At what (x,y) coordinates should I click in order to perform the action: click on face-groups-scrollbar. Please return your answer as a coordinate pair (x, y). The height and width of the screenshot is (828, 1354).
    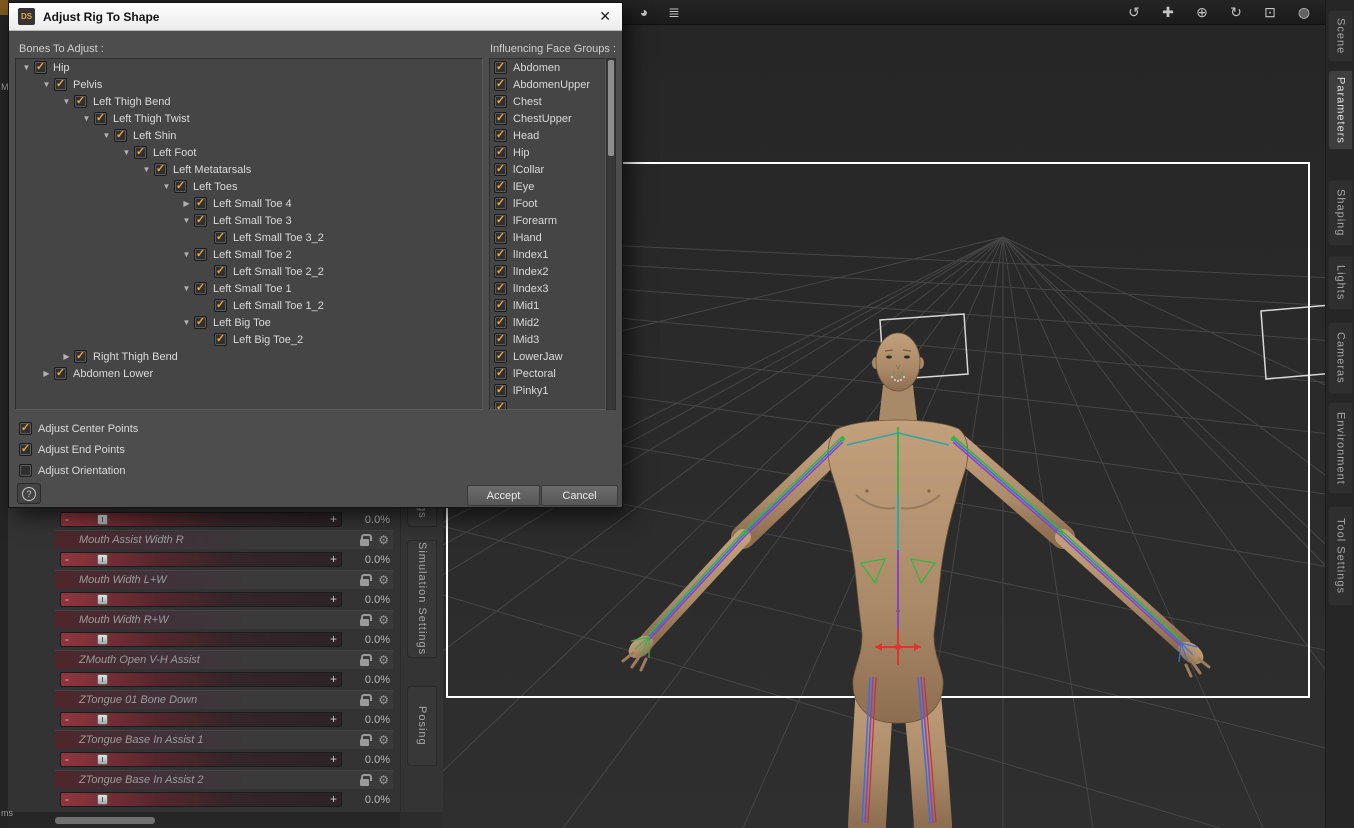
    Looking at the image, I should click on (611, 234).